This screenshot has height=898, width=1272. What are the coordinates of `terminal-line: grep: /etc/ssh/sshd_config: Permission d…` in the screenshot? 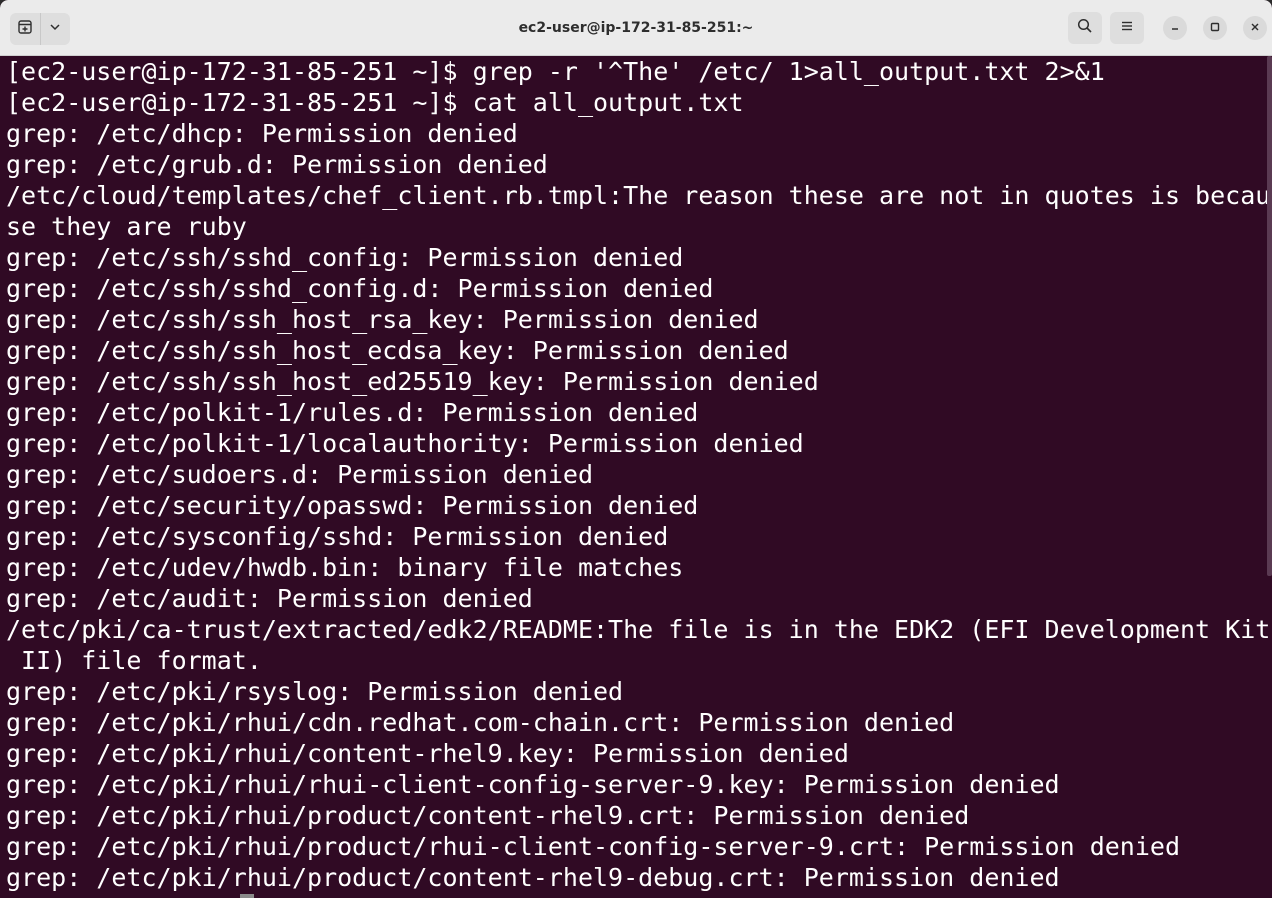 It's located at (345, 257).